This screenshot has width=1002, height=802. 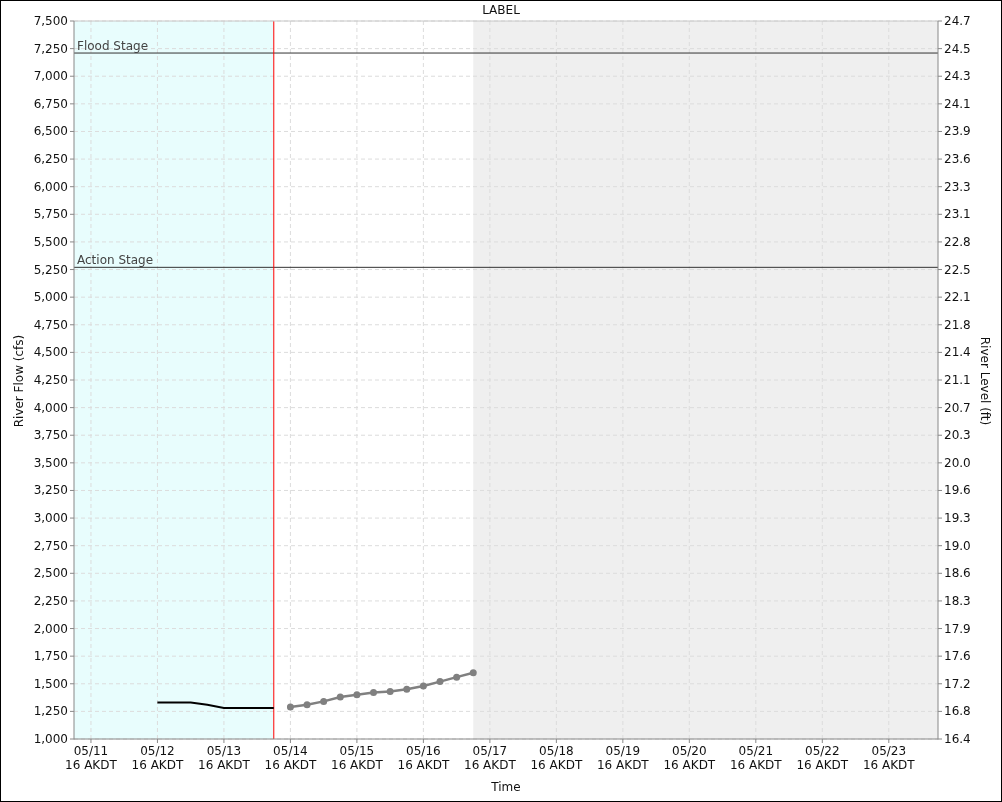 I want to click on y-tick-label: 18.3, so click(x=957, y=600).